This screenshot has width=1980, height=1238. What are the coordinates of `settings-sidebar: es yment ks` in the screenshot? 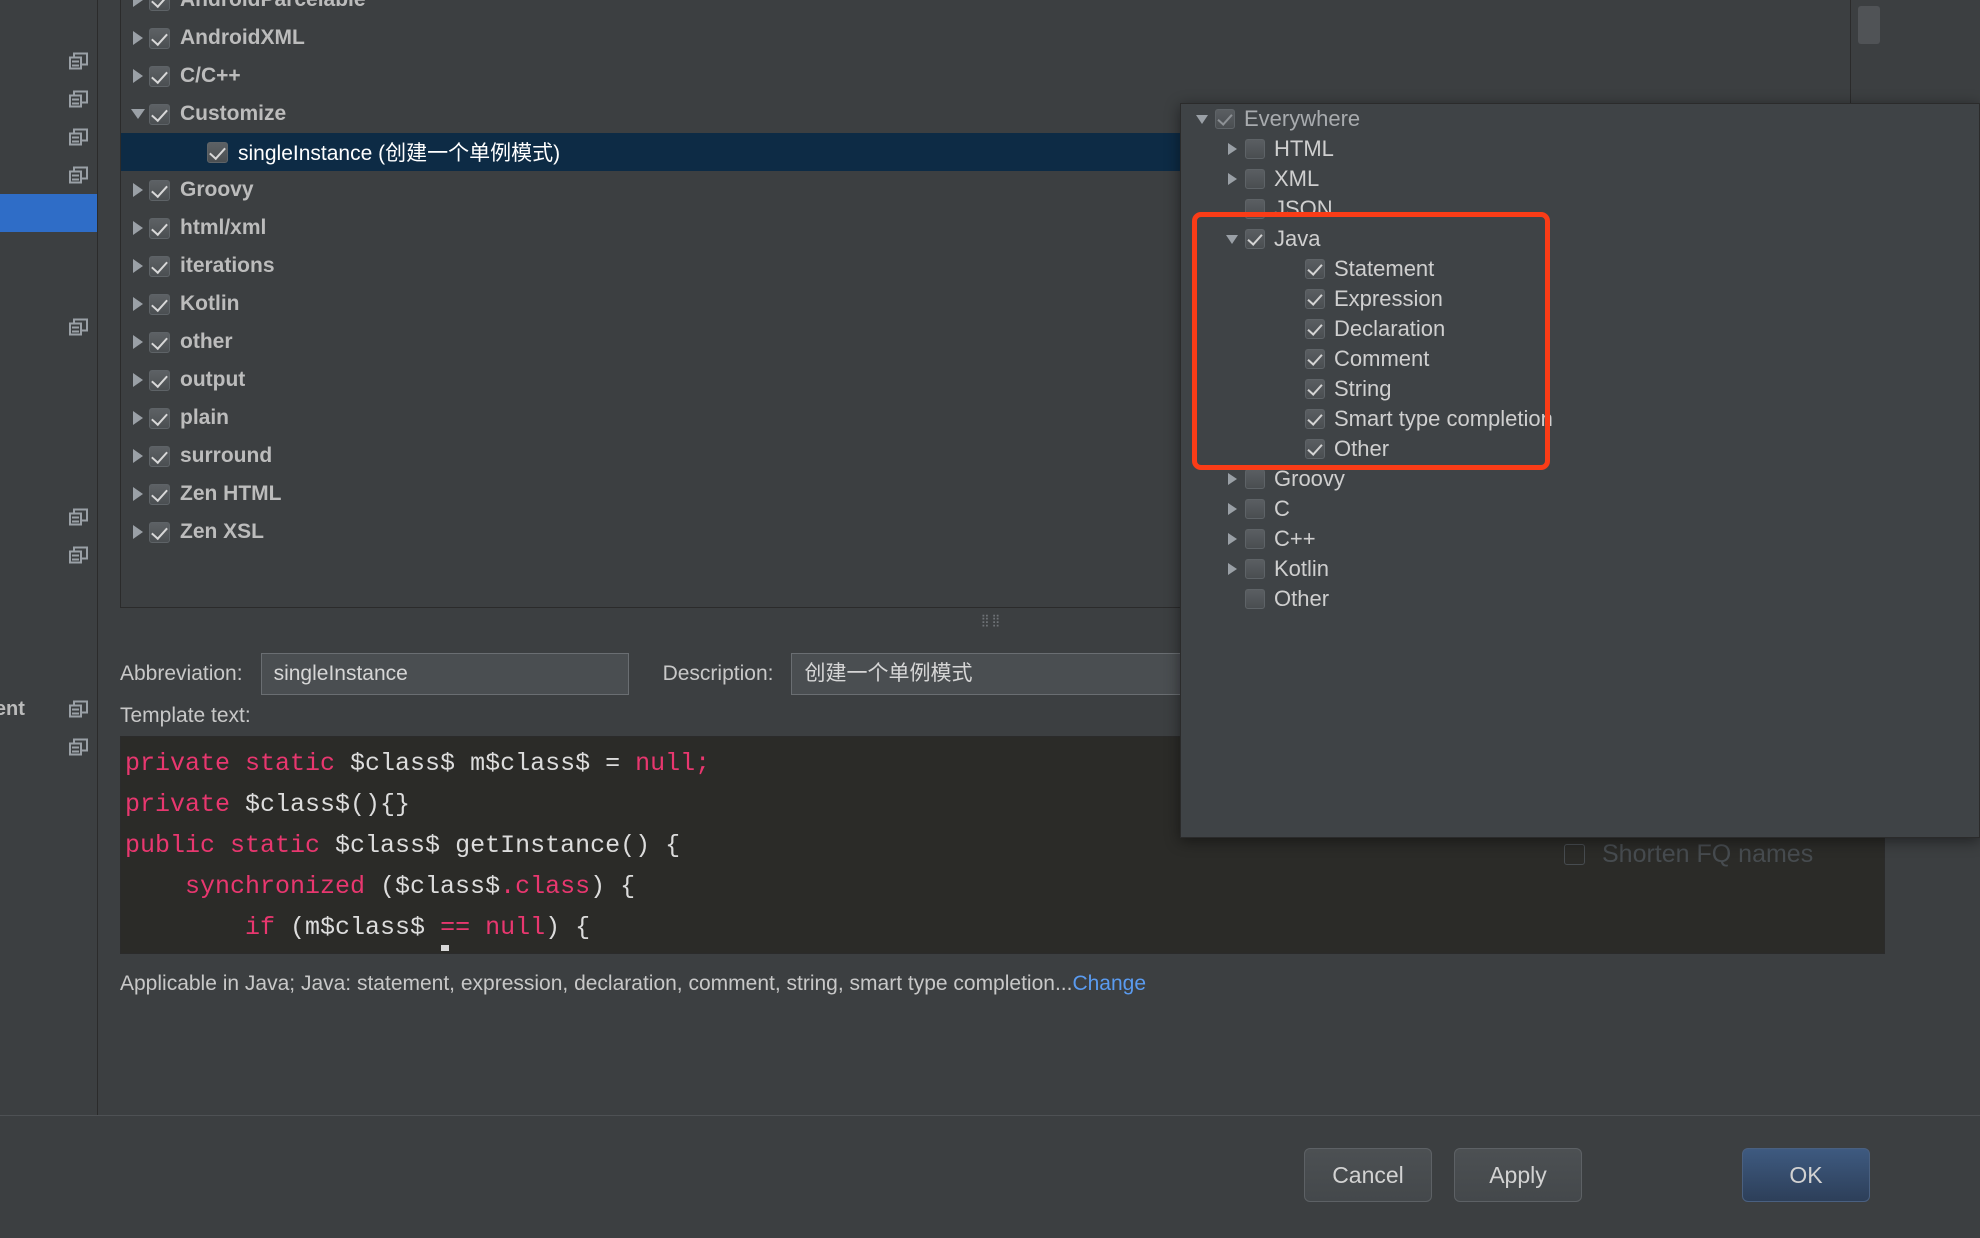 It's located at (49, 557).